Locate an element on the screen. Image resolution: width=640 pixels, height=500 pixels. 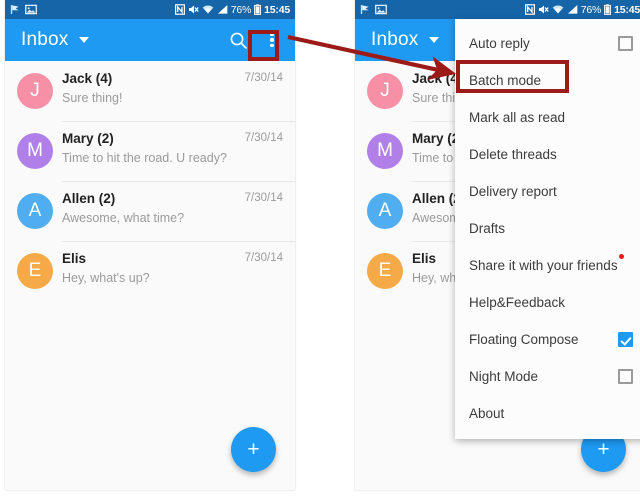
menu-item-mark-all-as-read: Mark all as read is located at coordinates (547, 117).